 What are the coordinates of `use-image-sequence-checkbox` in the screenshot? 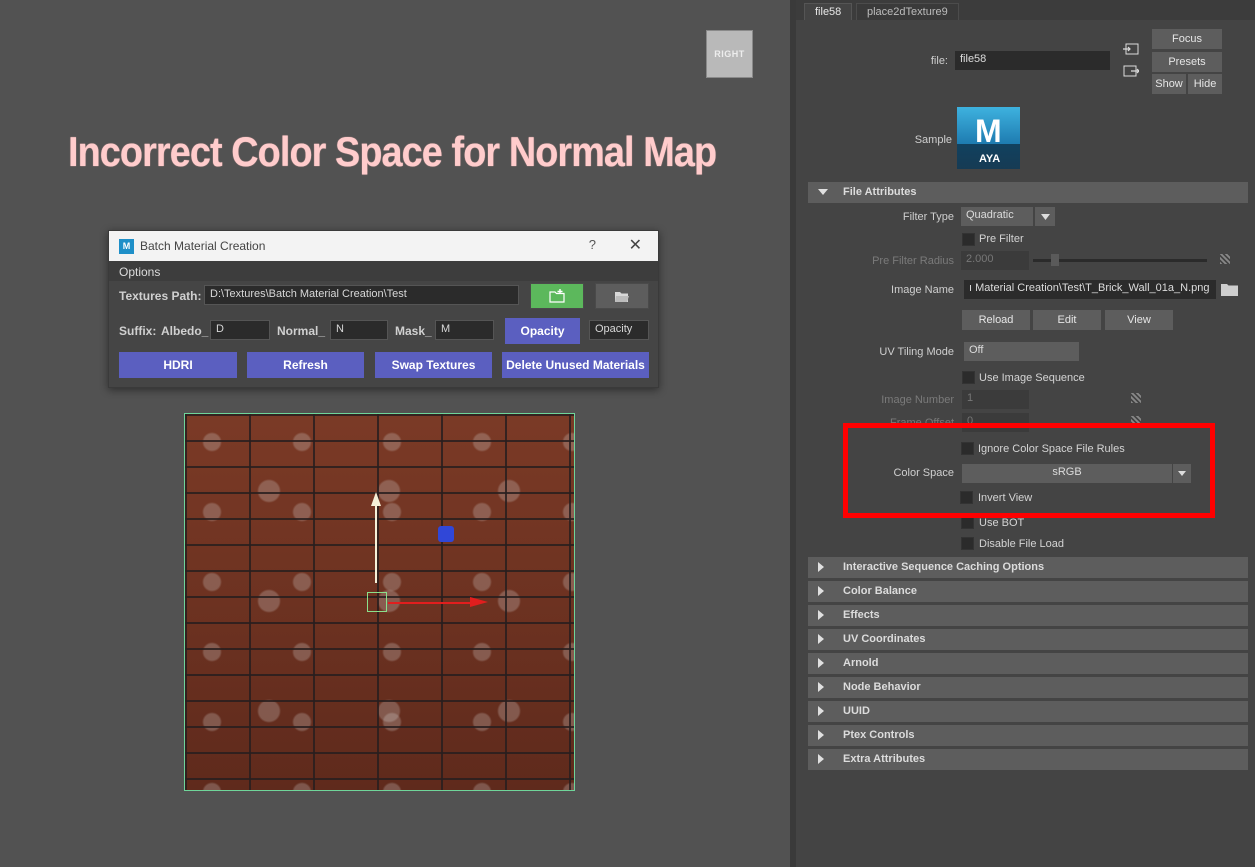 It's located at (968, 377).